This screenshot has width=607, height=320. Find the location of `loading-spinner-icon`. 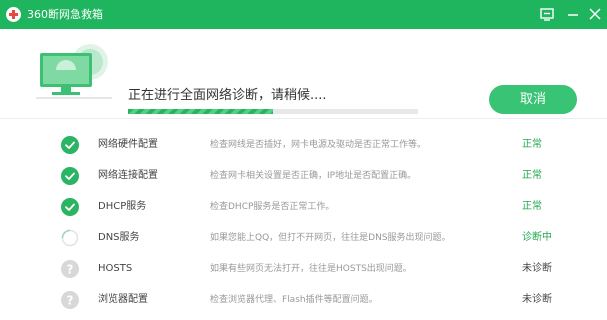

loading-spinner-icon is located at coordinates (70, 238).